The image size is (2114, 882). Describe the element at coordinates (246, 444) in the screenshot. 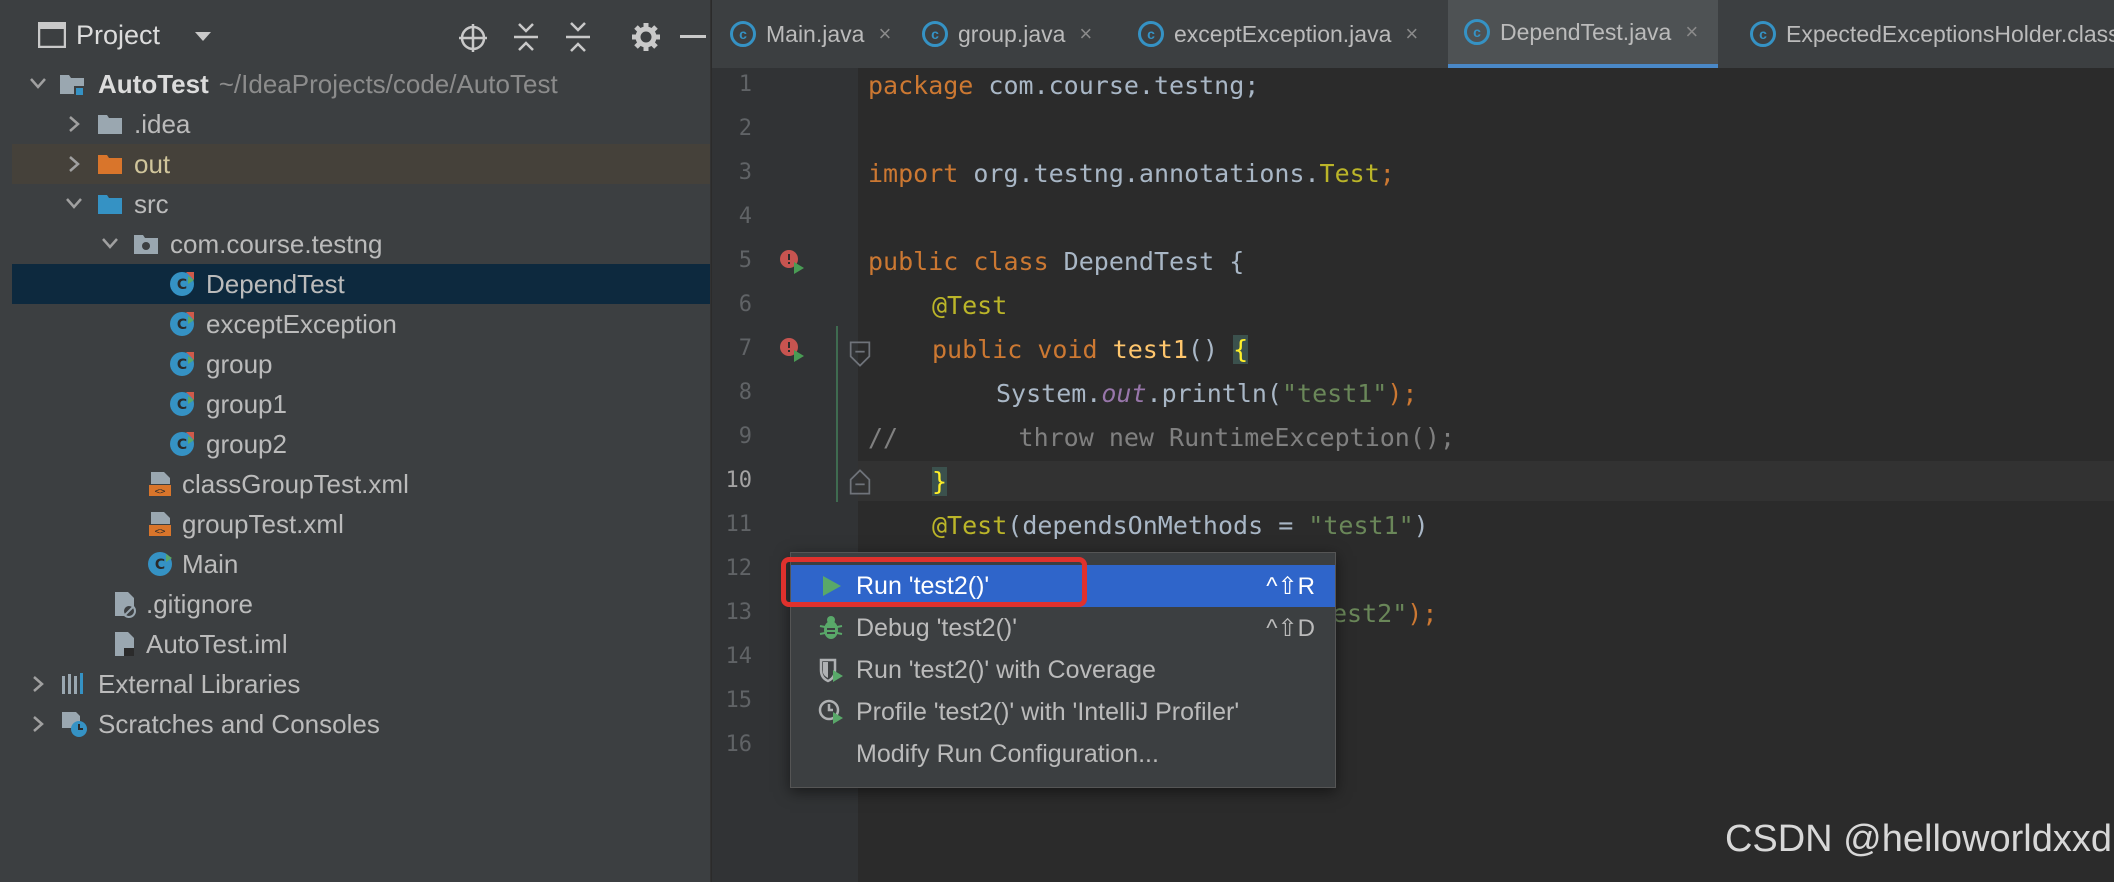

I see `tree-item-label: group2` at that location.